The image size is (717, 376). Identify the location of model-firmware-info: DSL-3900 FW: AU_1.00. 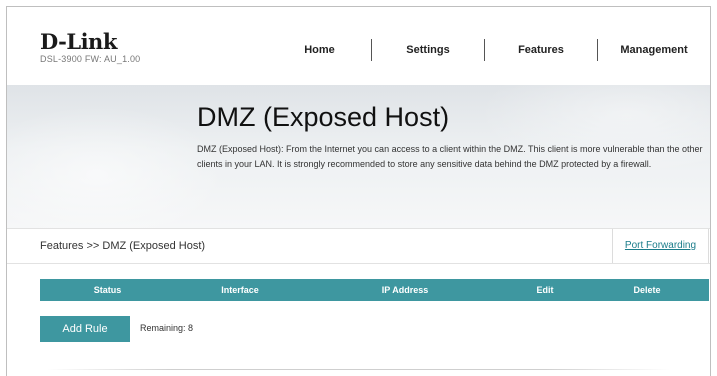
(90, 59).